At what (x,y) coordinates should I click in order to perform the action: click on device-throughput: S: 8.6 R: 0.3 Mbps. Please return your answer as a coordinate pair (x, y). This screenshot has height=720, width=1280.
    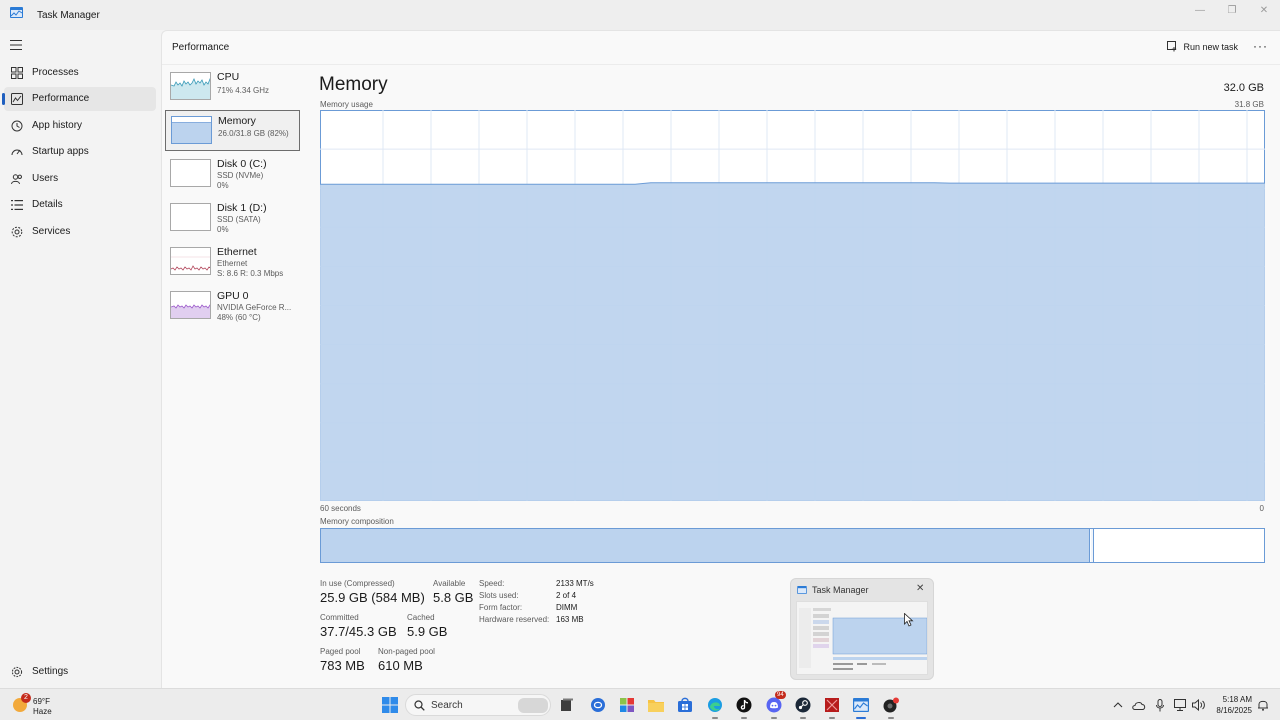
    Looking at the image, I should click on (250, 273).